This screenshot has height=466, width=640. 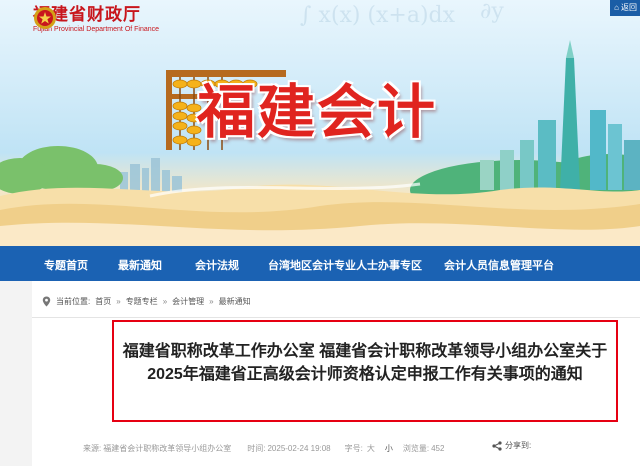 What do you see at coordinates (629, 7) in the screenshot?
I see `back-link-label: 返回` at bounding box center [629, 7].